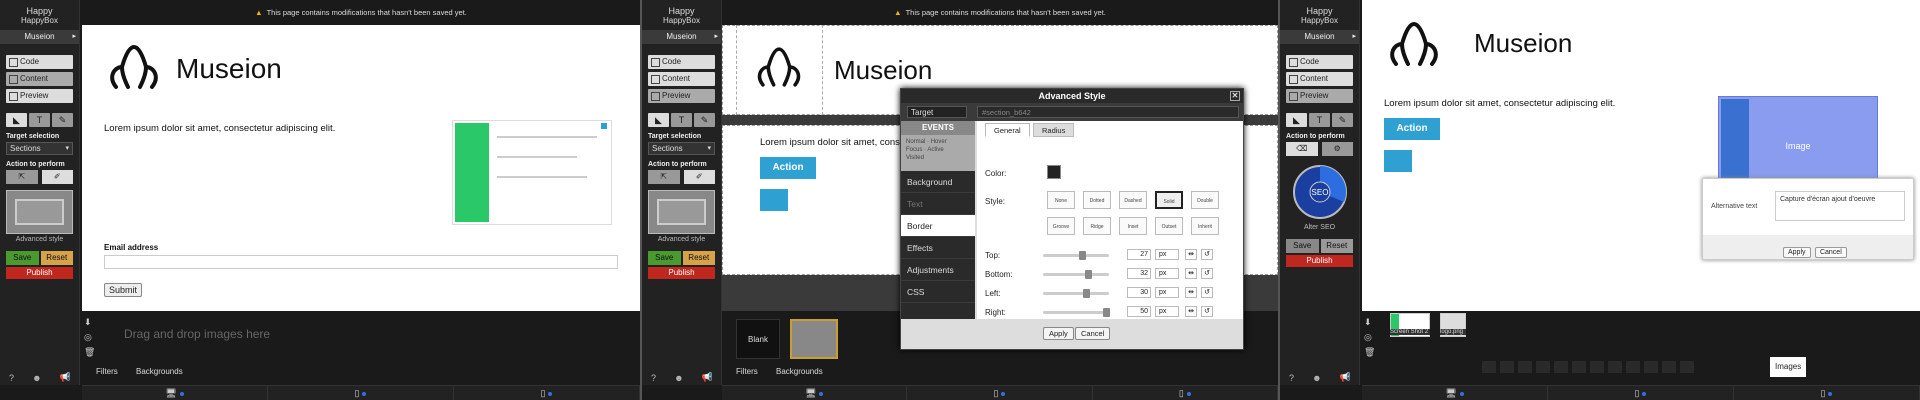 The width and height of the screenshot is (1920, 400). Describe the element at coordinates (1054, 172) in the screenshot. I see `border-color-swatch` at that location.